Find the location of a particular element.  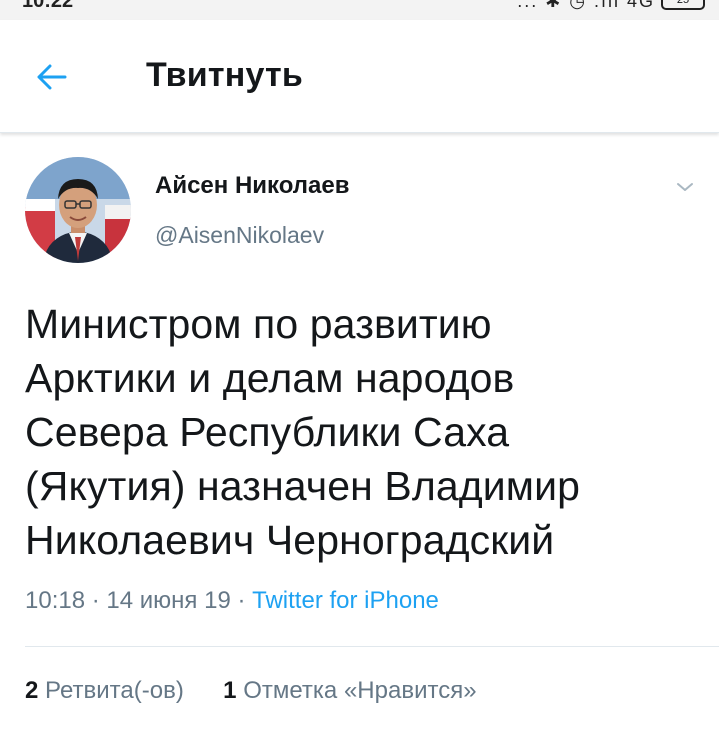

status-bar: 10:22 ... ✱ ◷ .ıll 4G 25 is located at coordinates (359, 10).